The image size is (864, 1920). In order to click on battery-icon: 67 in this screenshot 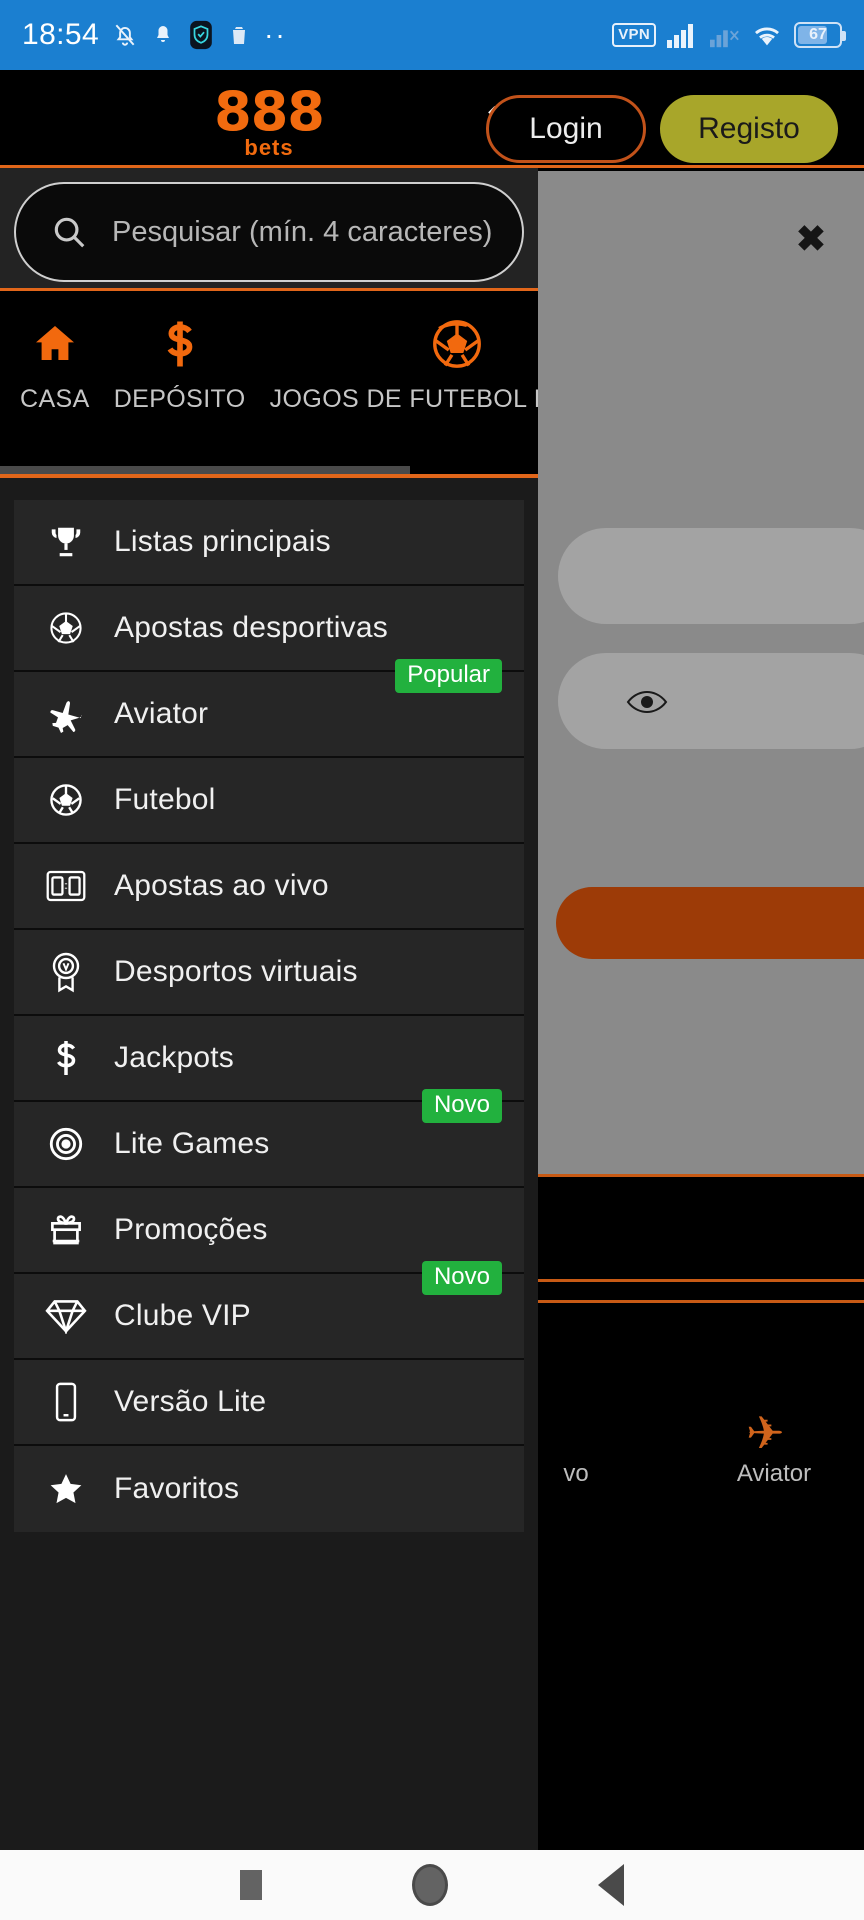, I will do `click(820, 35)`.